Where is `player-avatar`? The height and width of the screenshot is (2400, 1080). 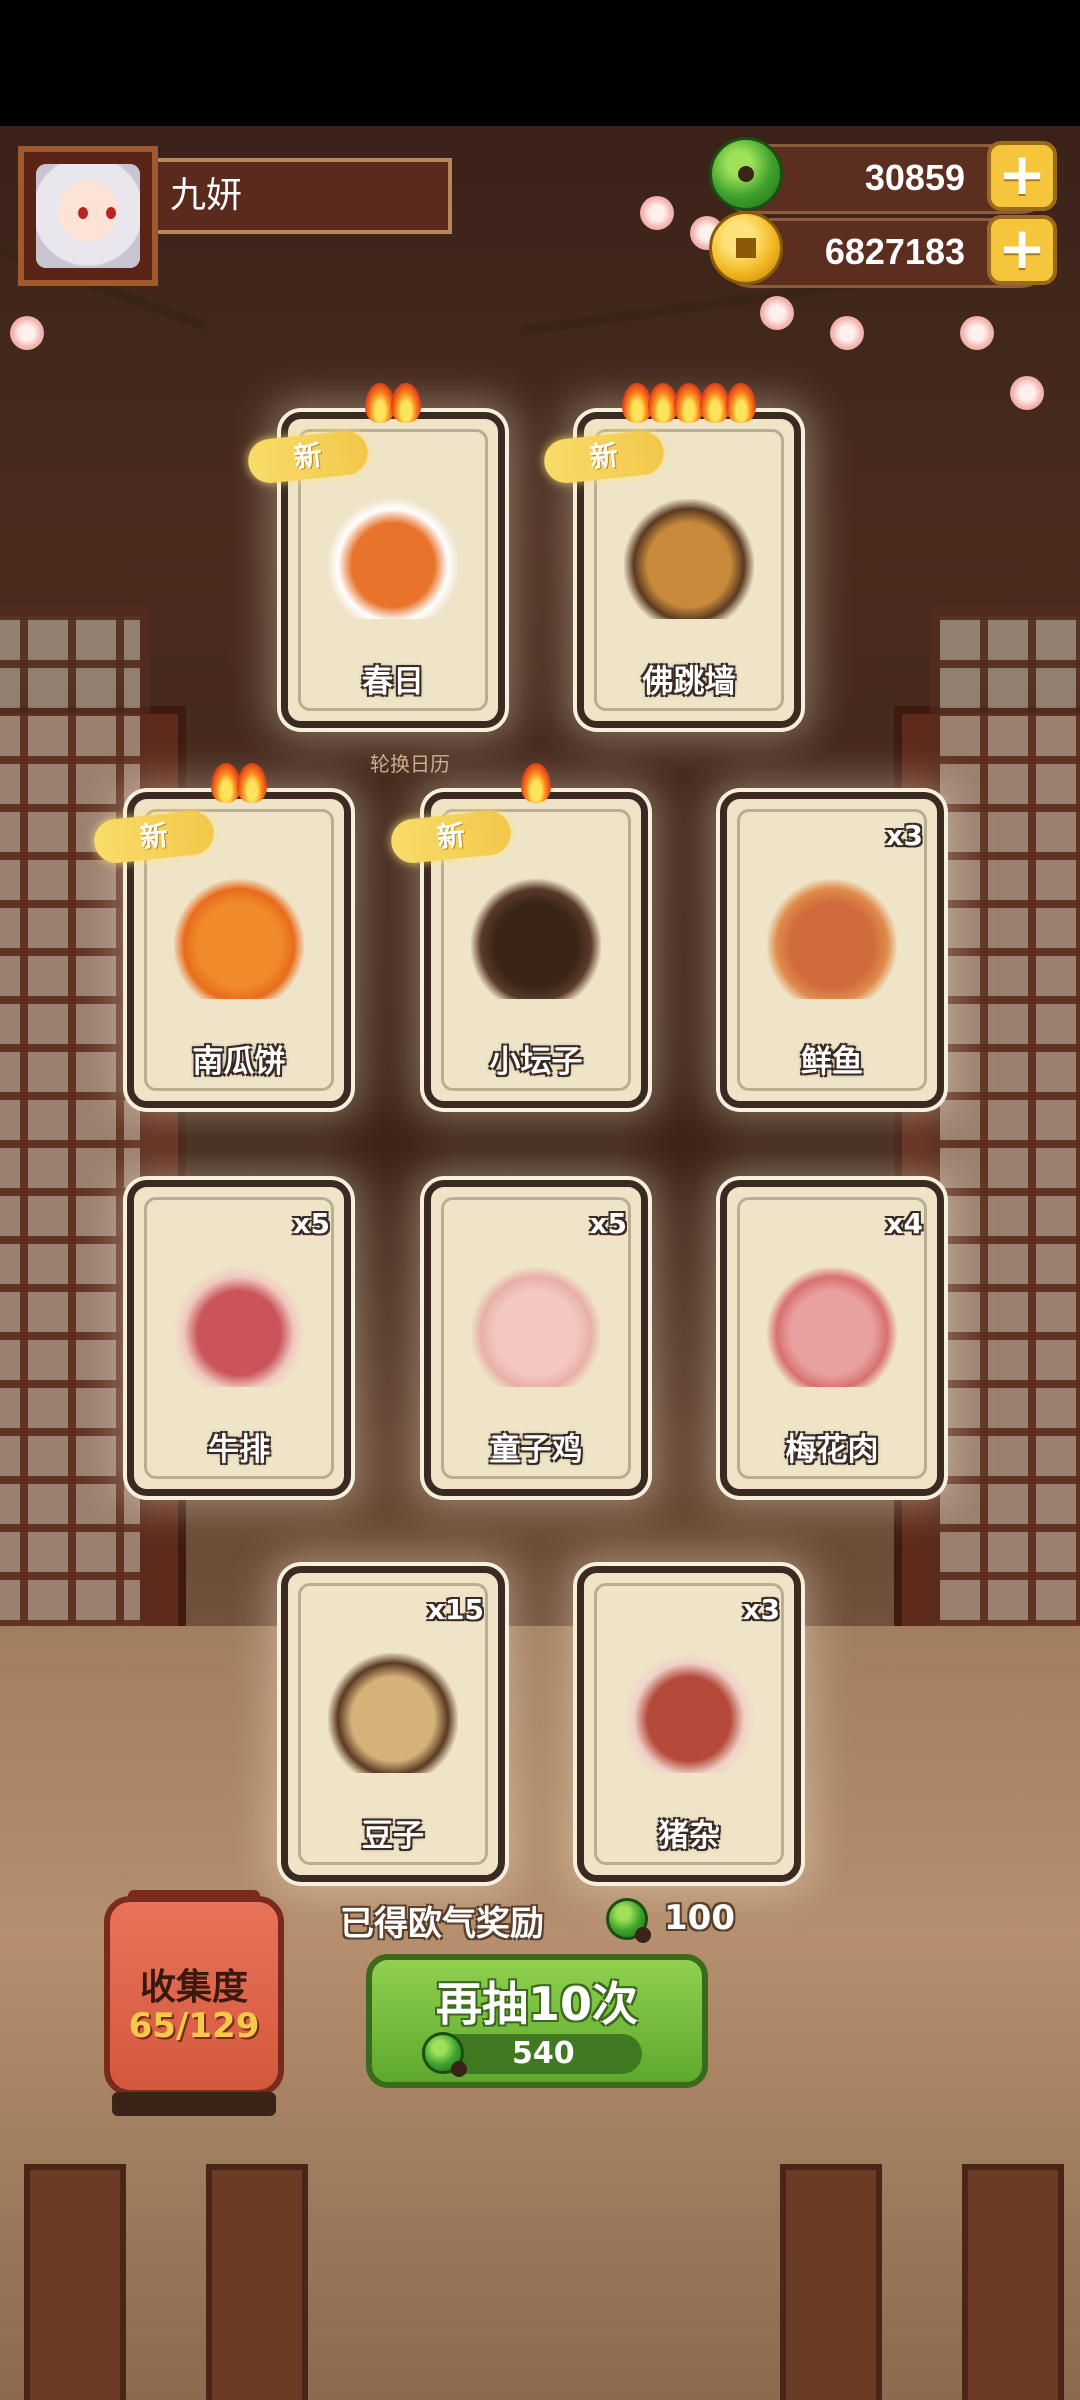 player-avatar is located at coordinates (88, 216).